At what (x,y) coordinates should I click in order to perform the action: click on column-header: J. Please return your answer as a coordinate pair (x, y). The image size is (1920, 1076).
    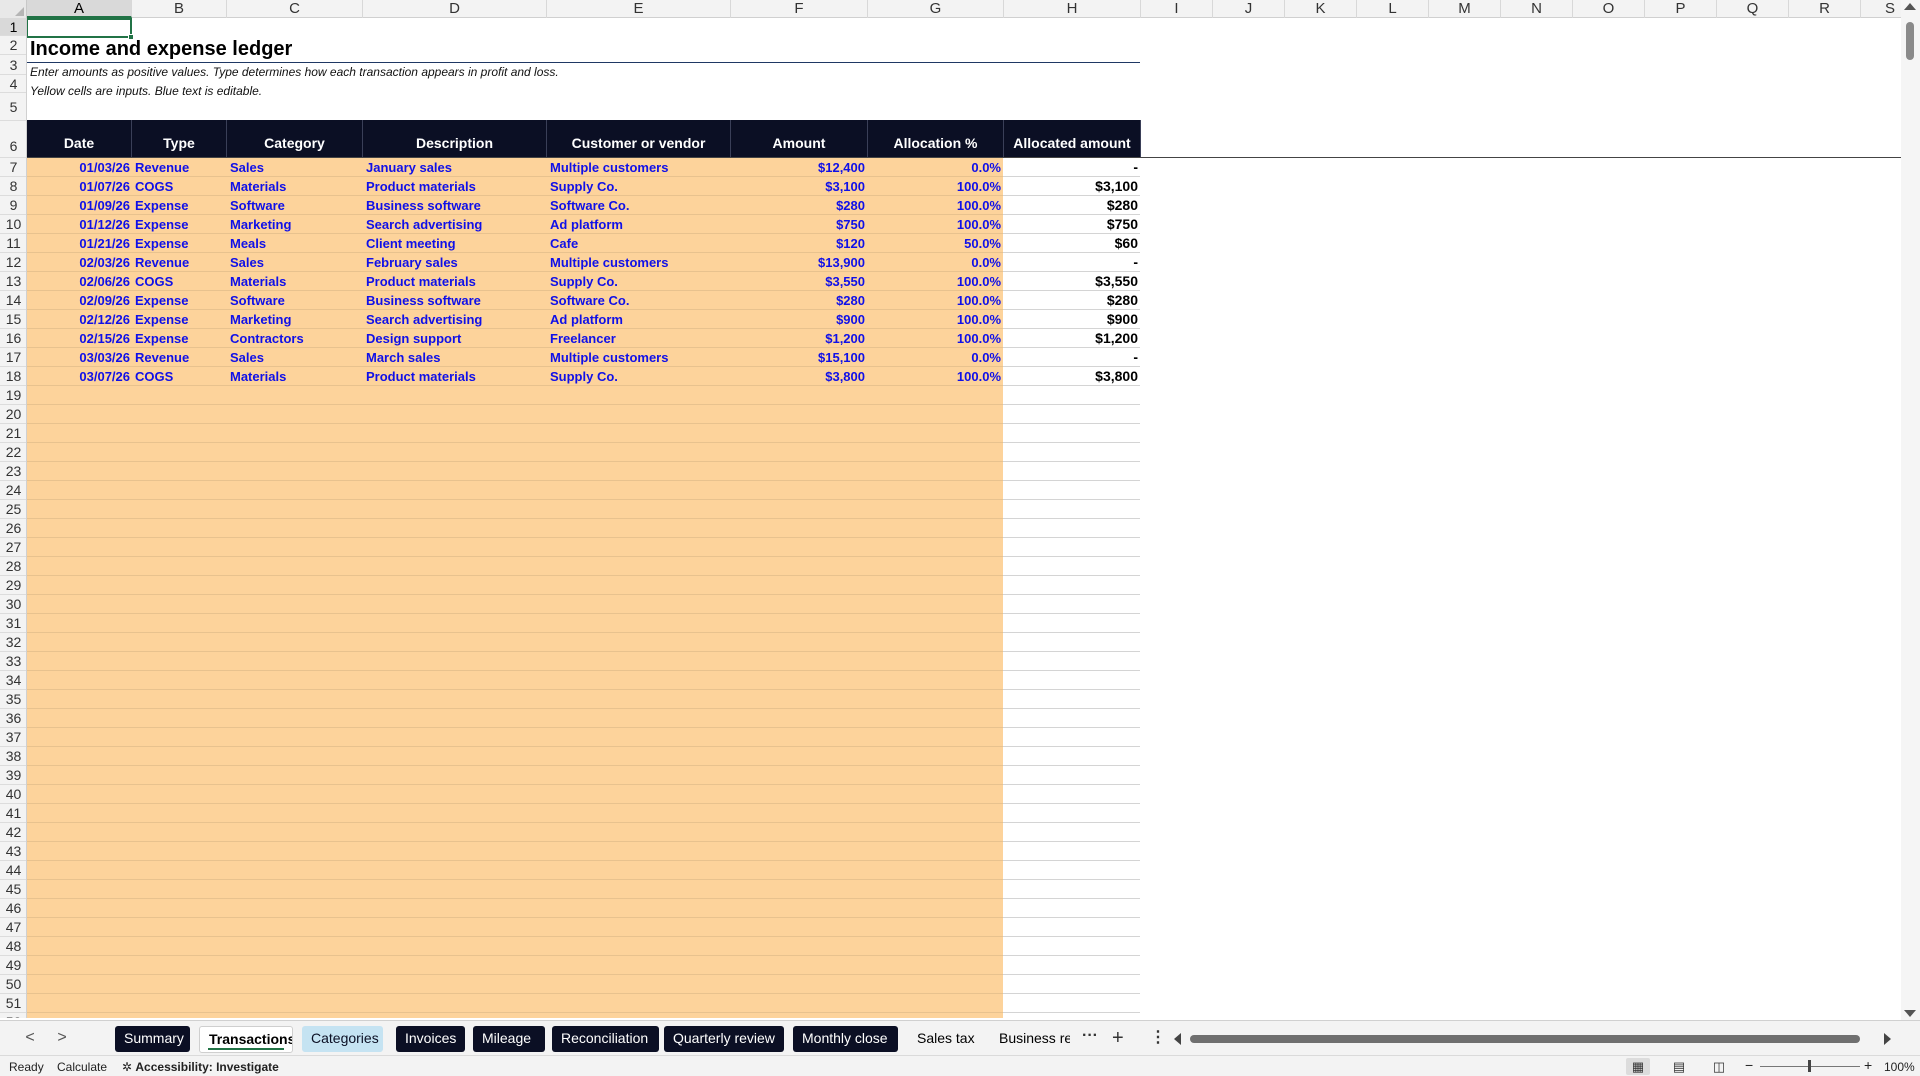
    Looking at the image, I should click on (1249, 9).